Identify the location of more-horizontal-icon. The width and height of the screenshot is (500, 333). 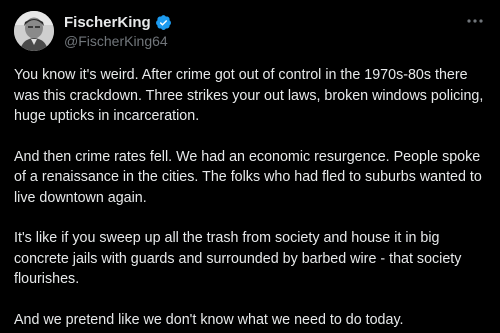
(475, 21).